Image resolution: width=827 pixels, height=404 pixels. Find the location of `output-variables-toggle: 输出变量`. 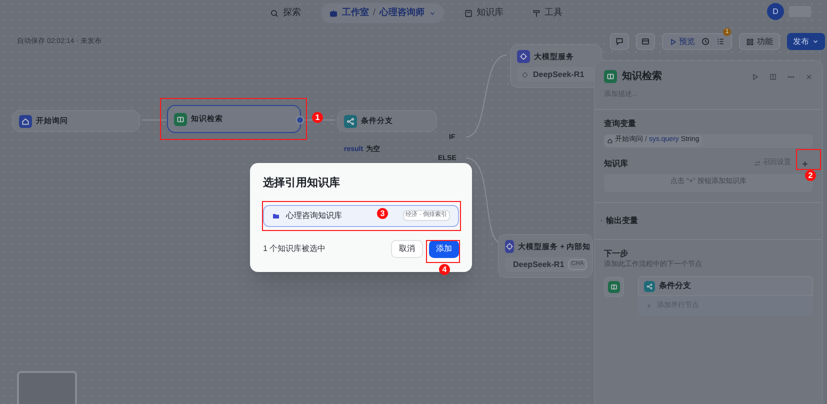

output-variables-toggle: 输出变量 is located at coordinates (708, 220).